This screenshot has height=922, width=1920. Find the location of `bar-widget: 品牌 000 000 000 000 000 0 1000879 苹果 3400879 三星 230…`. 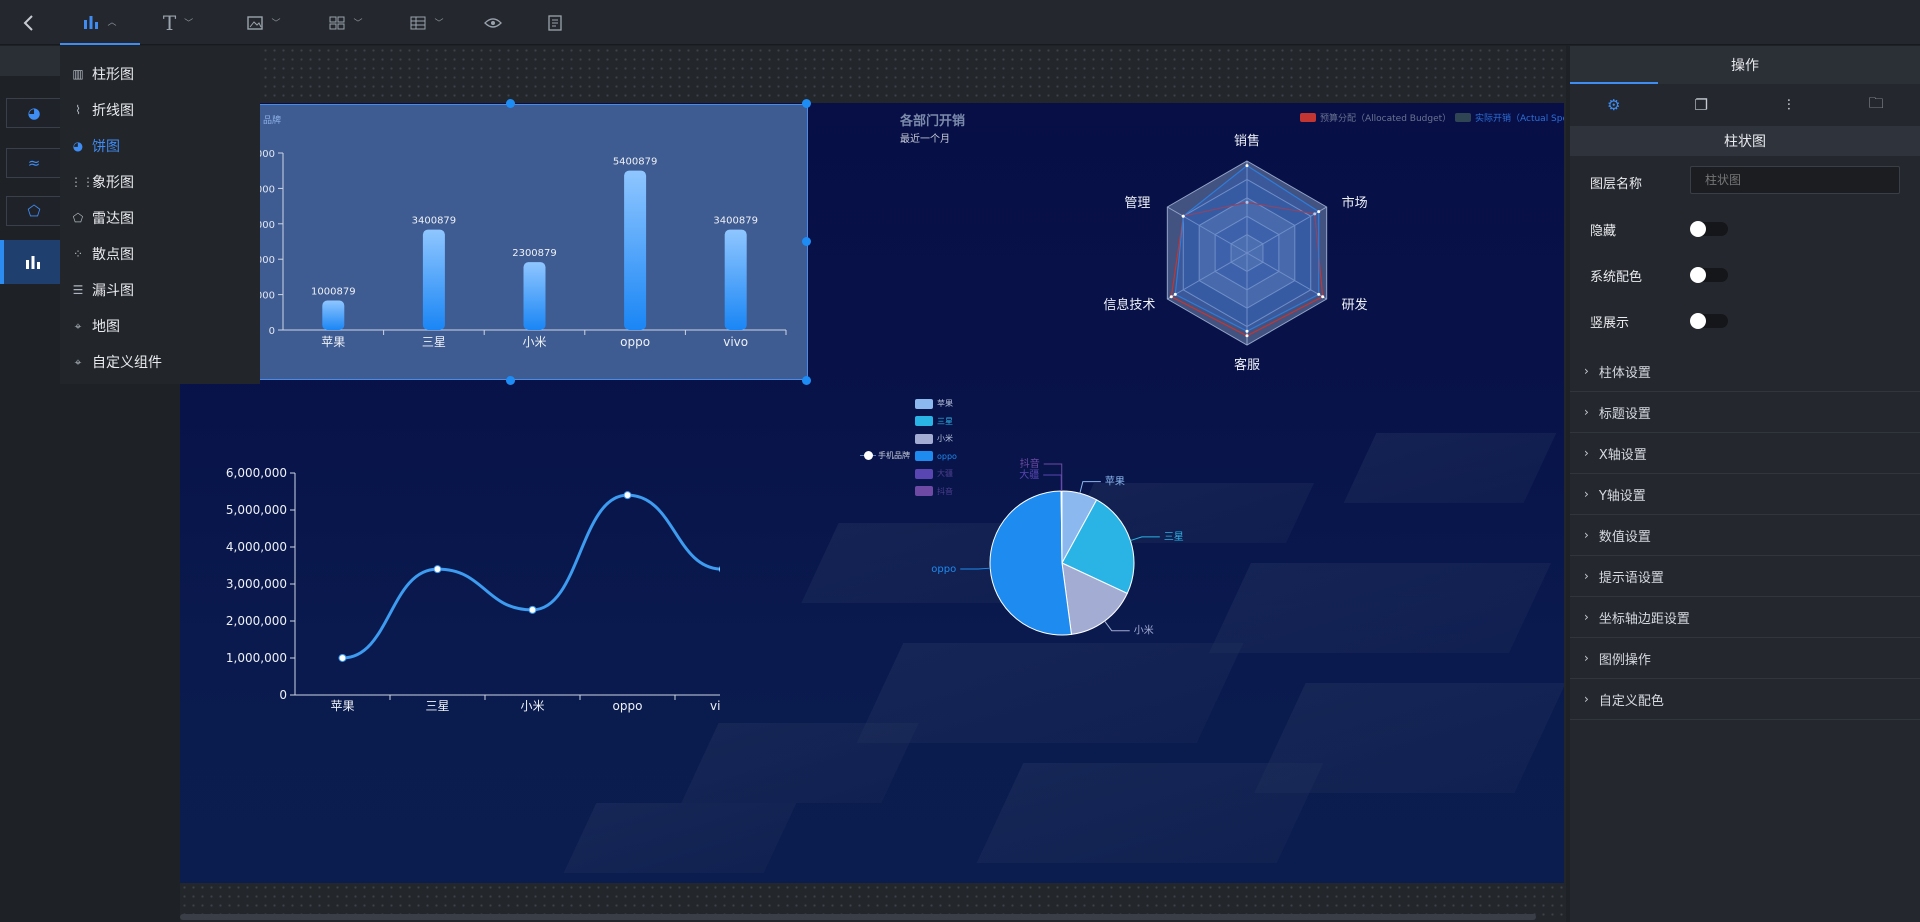

bar-widget: 品牌 000 000 000 000 000 0 1000879 苹果 3400879 三星 230… is located at coordinates (500, 242).